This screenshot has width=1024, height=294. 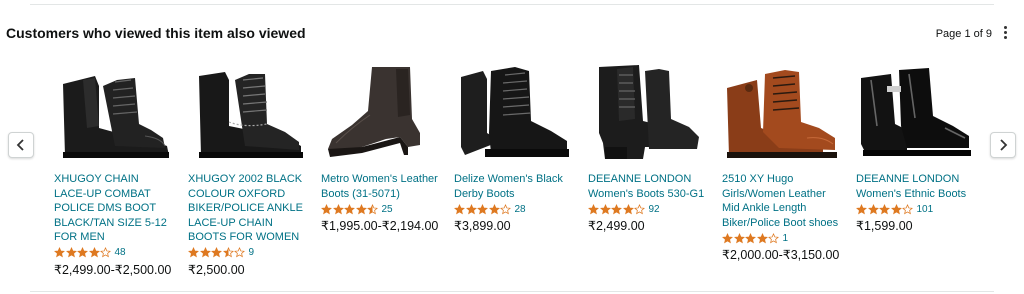 I want to click on chevron-left-icon, so click(x=20, y=145).